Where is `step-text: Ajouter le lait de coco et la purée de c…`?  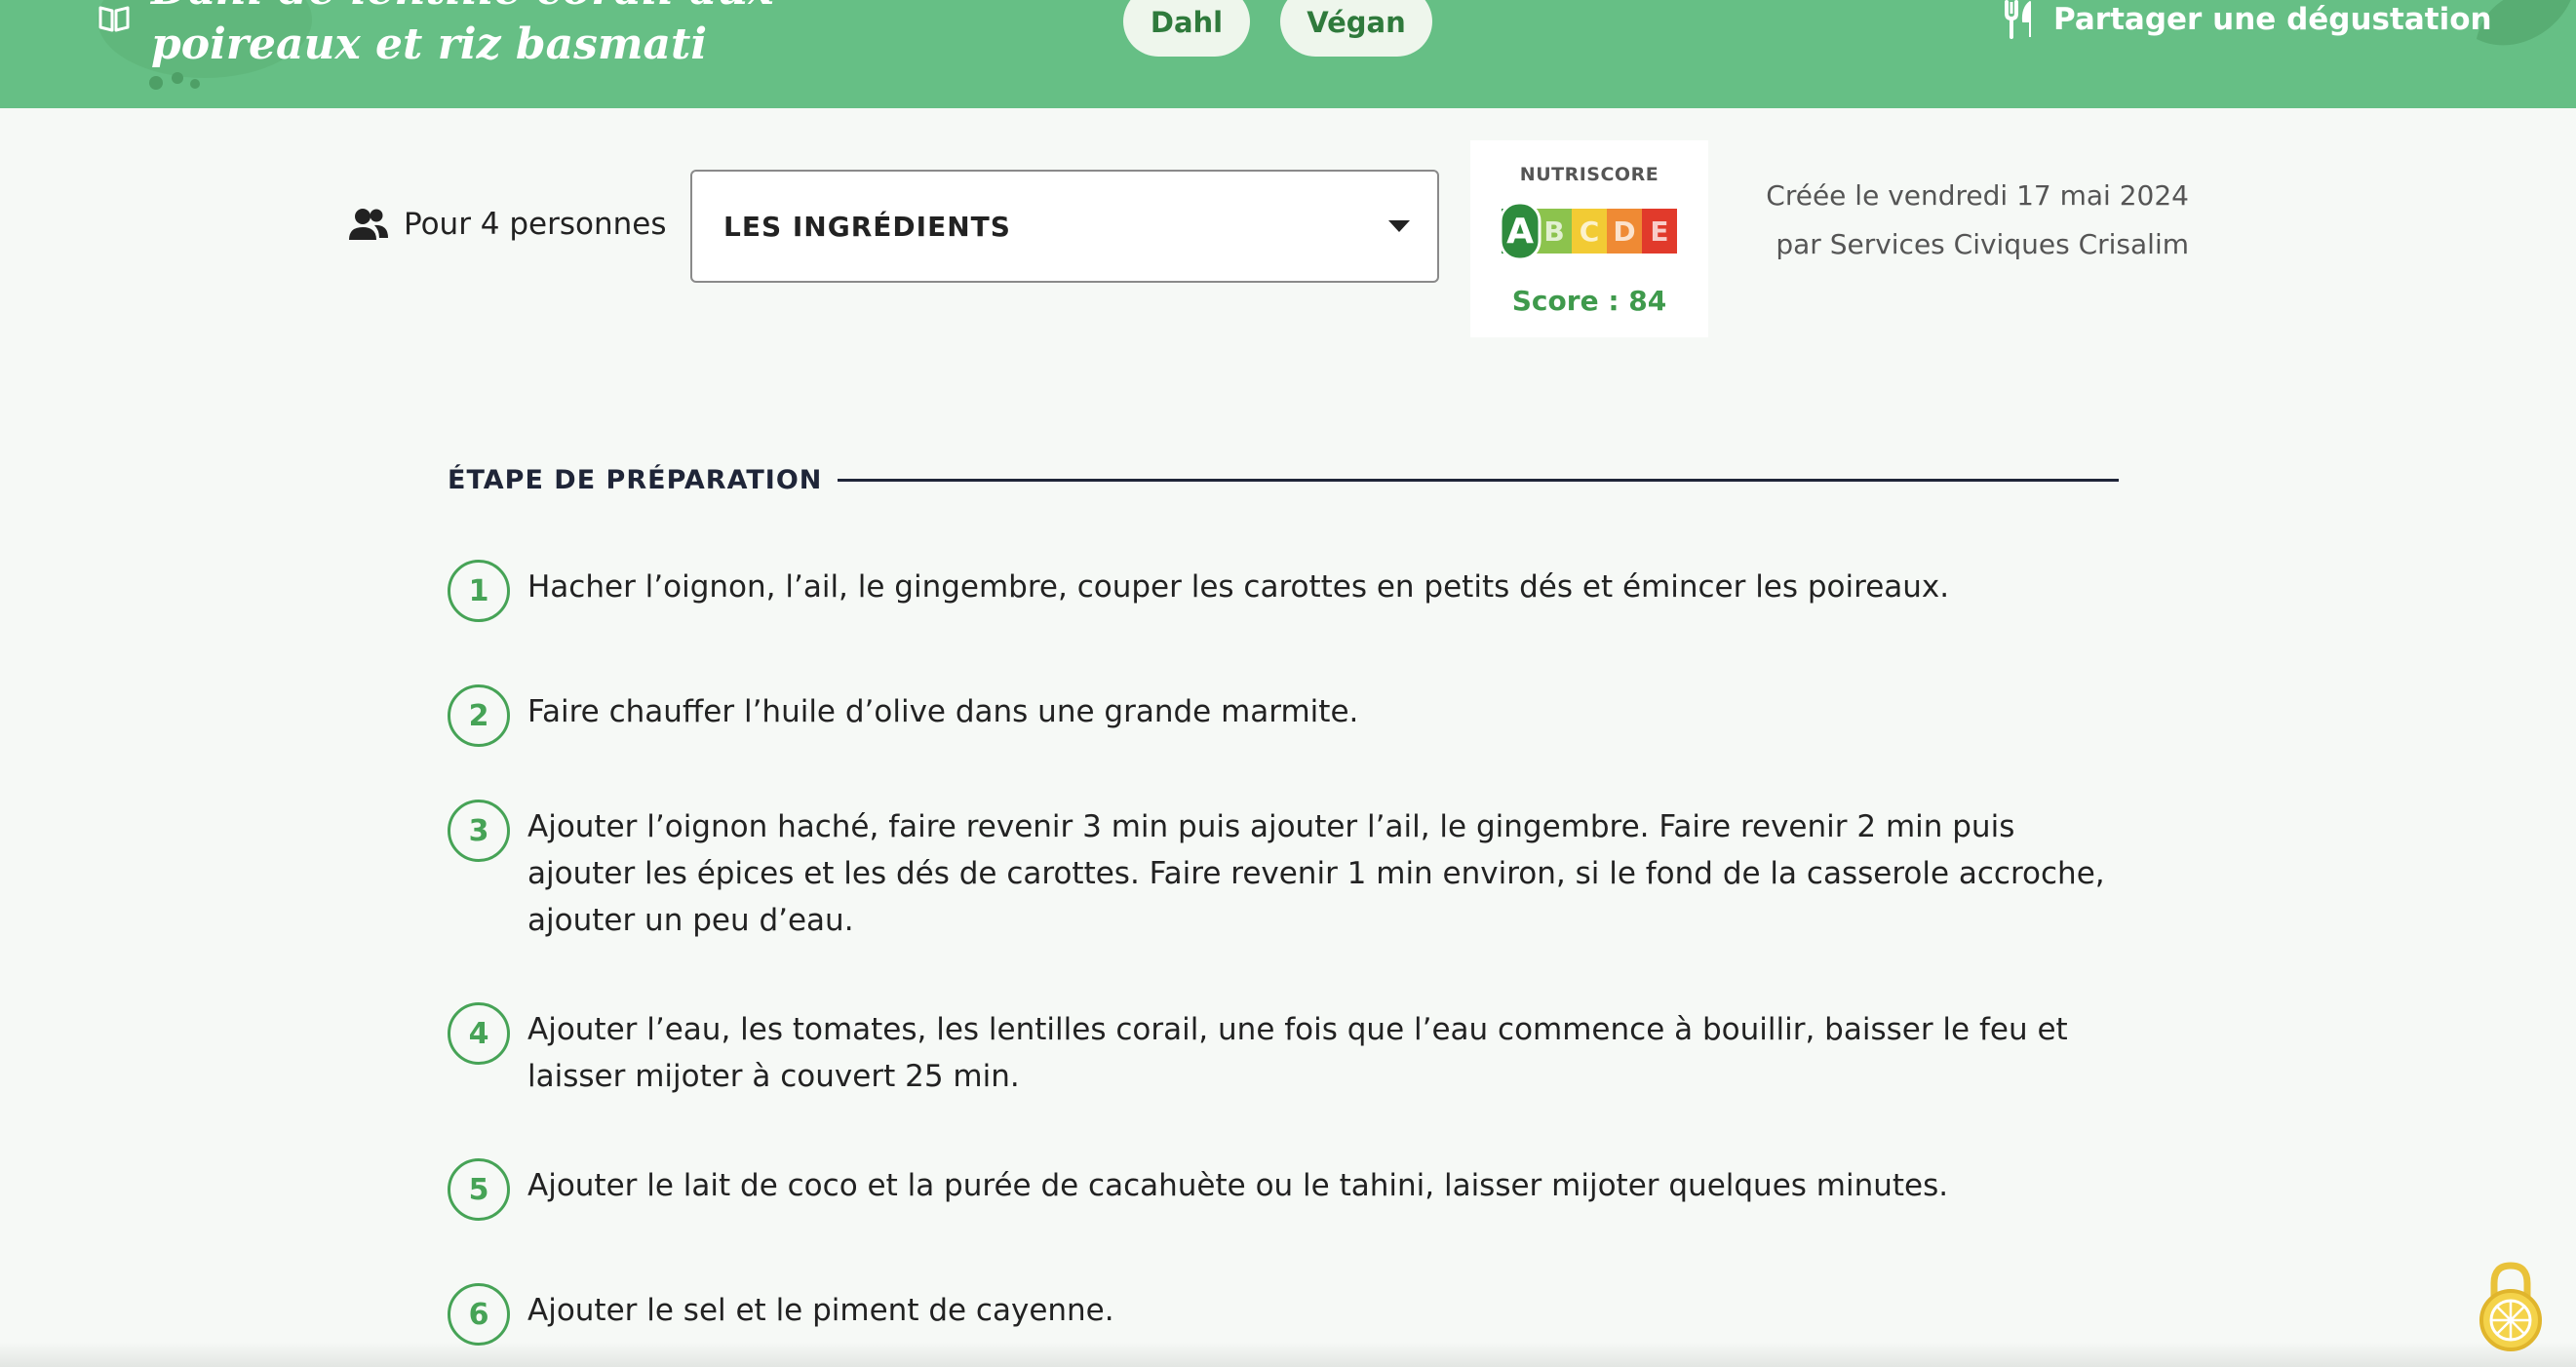
step-text: Ajouter le lait de coco et la purée de c… is located at coordinates (1238, 1185).